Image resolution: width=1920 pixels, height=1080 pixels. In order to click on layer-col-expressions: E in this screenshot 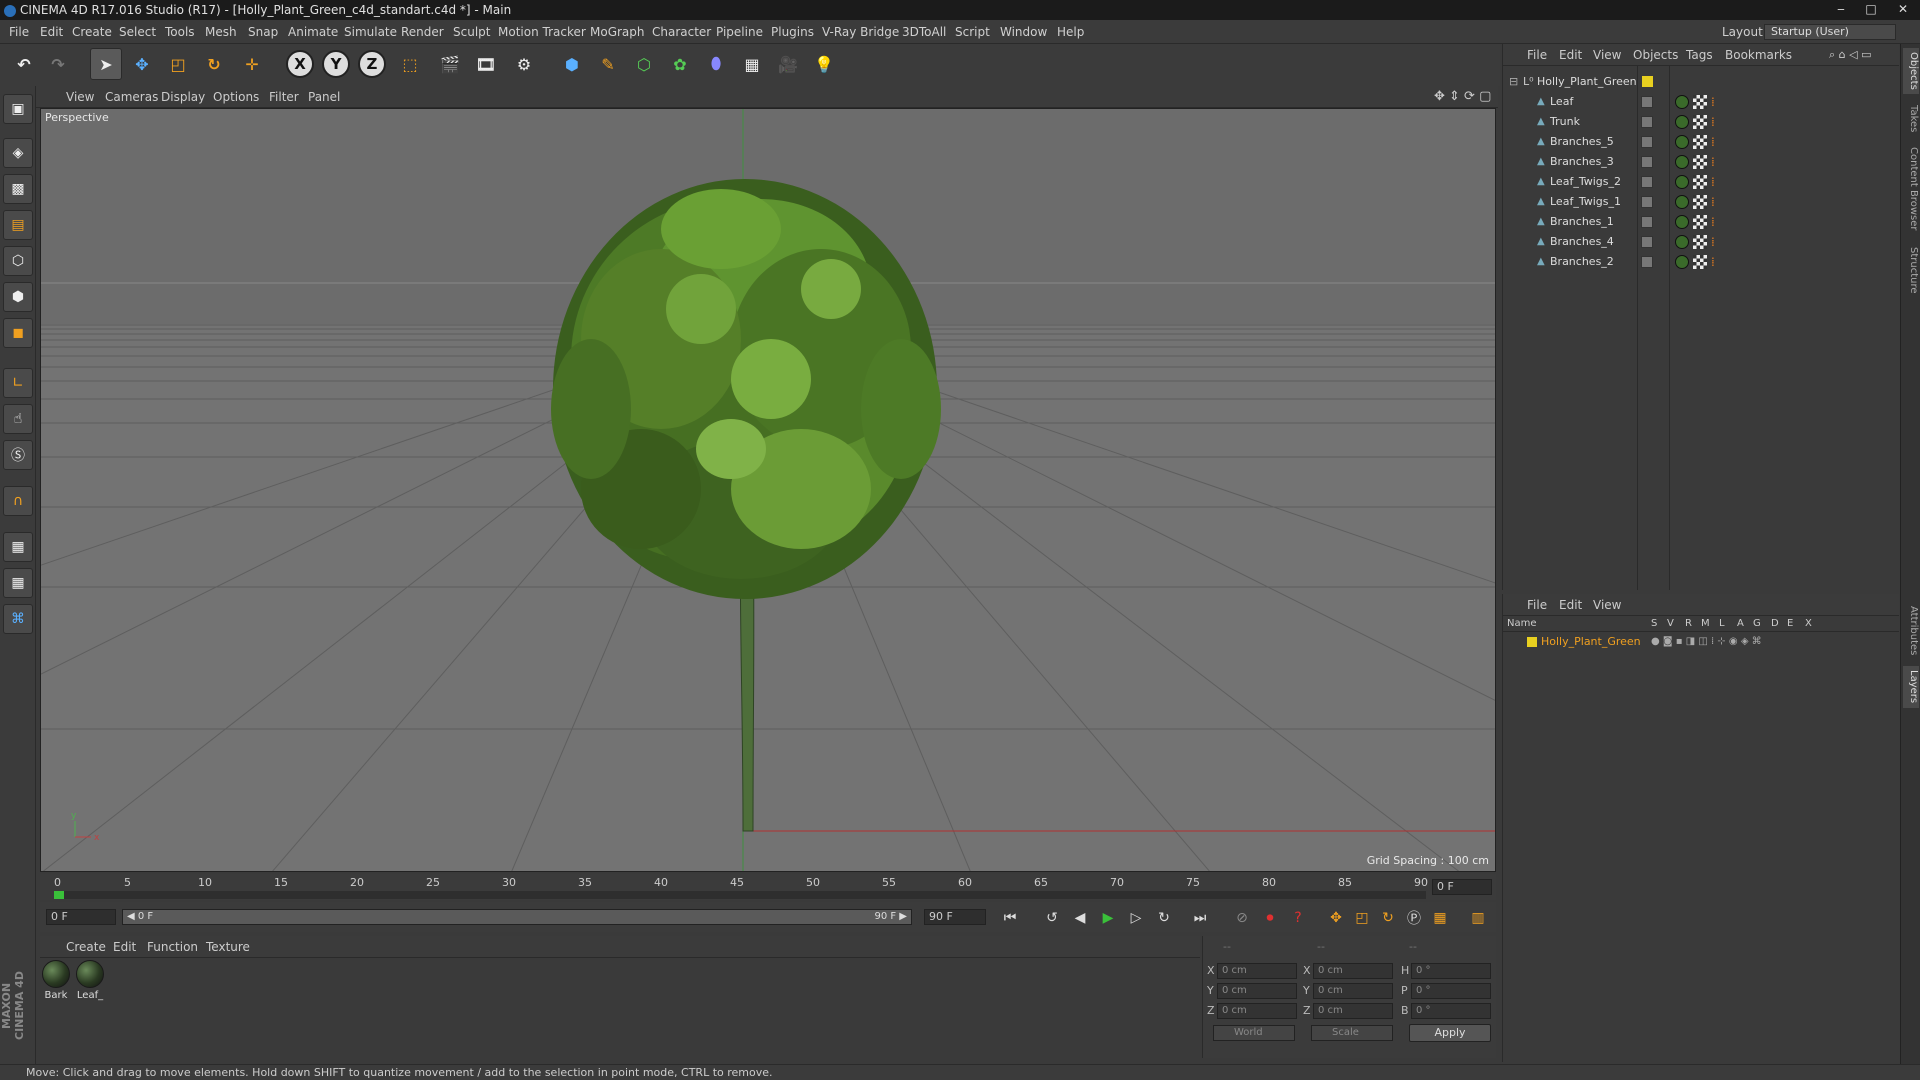, I will do `click(1790, 623)`.